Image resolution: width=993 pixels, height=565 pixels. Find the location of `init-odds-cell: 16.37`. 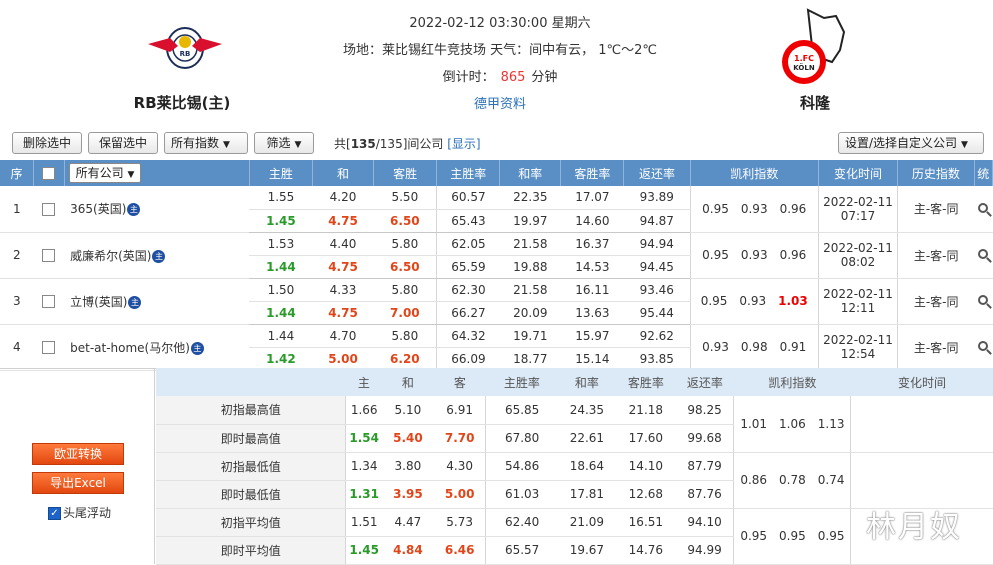

init-odds-cell: 16.37 is located at coordinates (592, 244).